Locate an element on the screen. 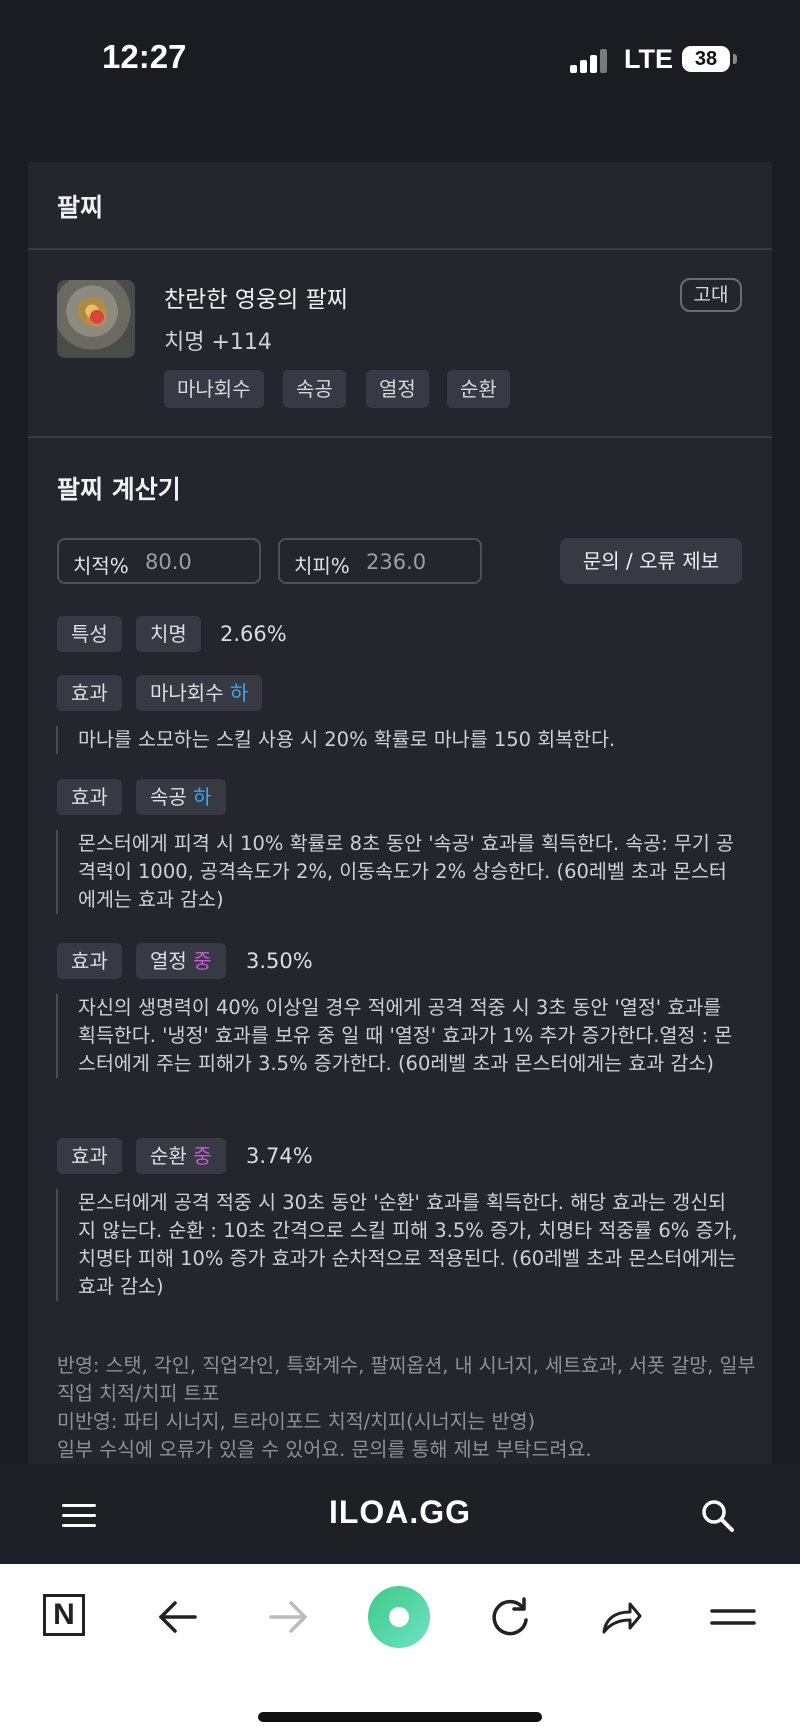  effect-name: 순환 is located at coordinates (168, 1156).